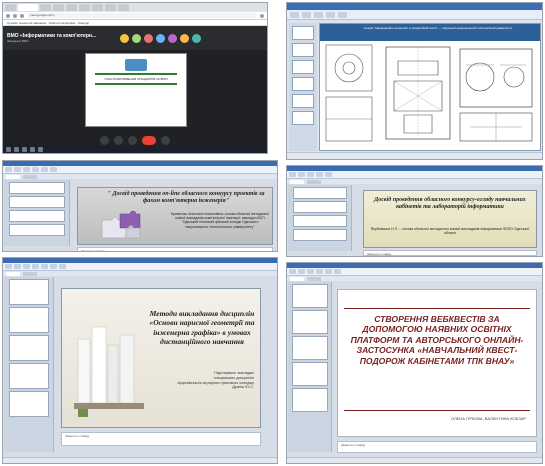  Describe the element at coordinates (262, 15) in the screenshot. I see `profile-icon` at that location.